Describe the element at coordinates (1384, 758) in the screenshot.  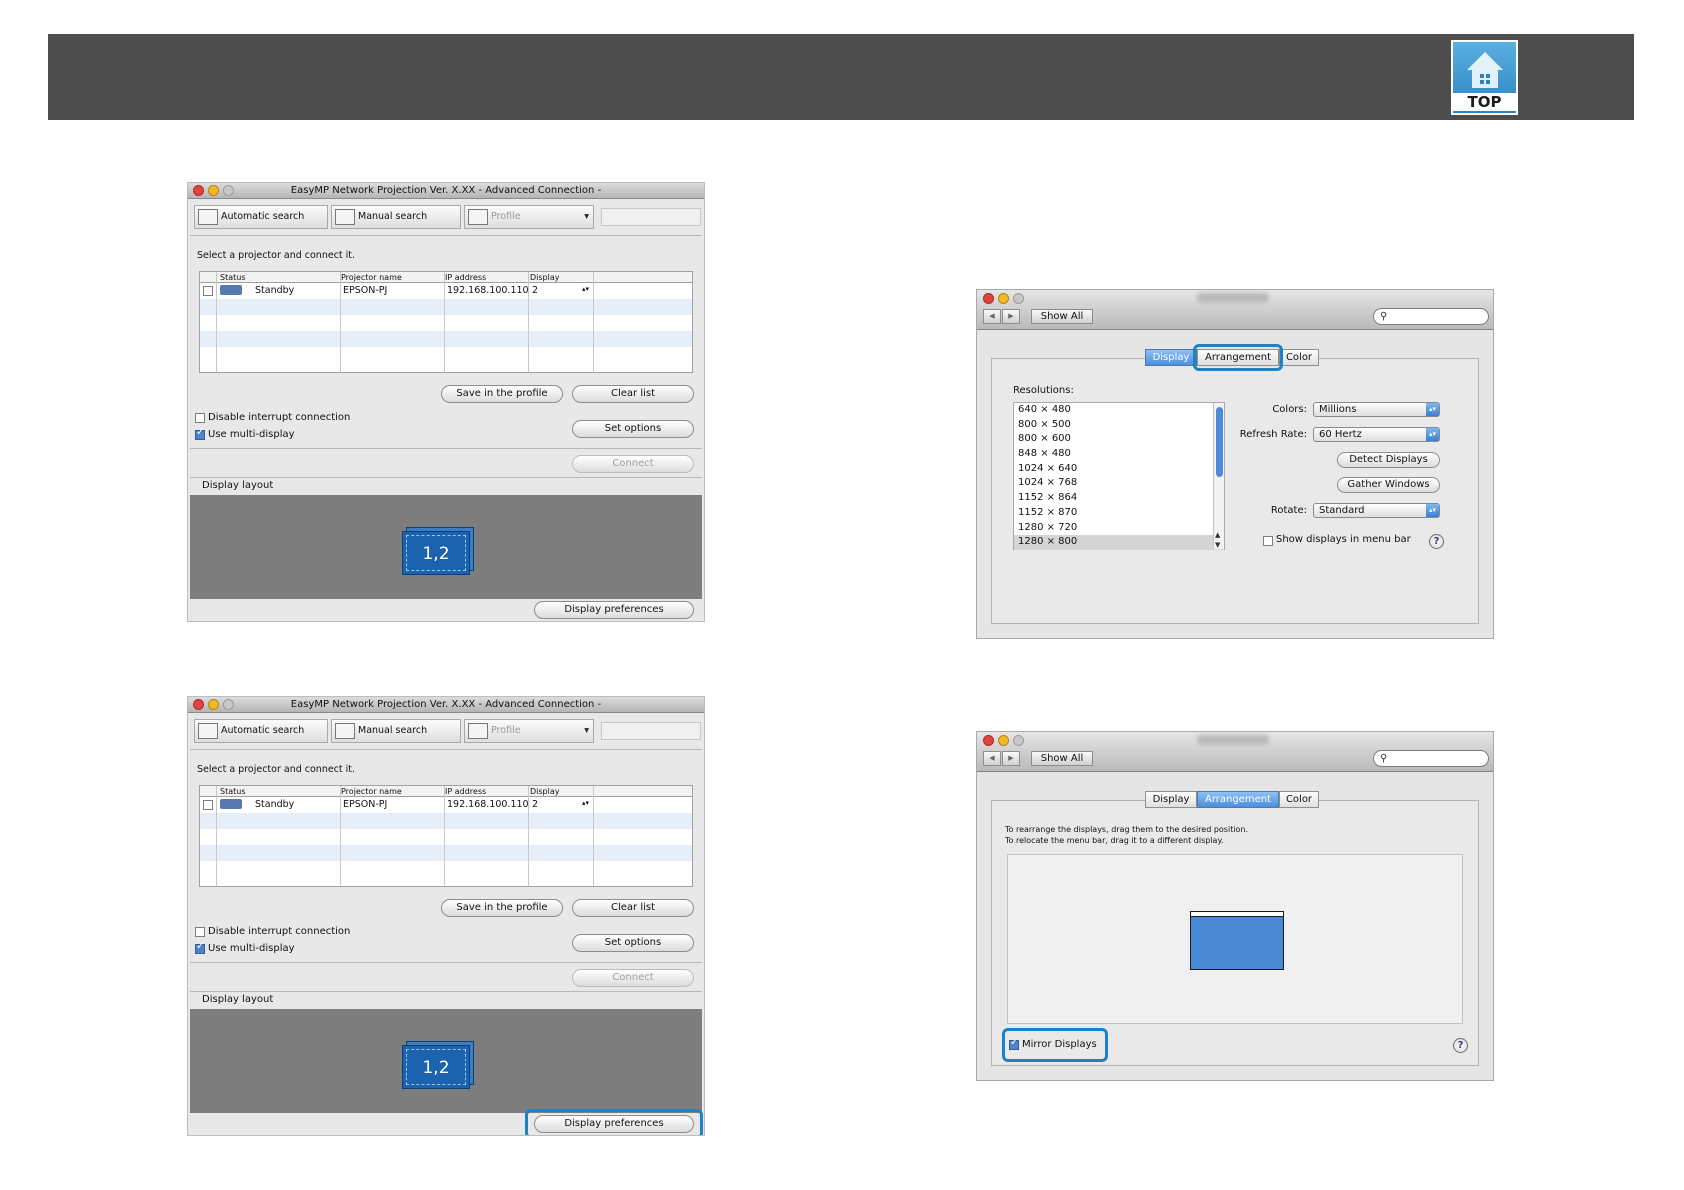
I see `search-icon: ⚲` at that location.